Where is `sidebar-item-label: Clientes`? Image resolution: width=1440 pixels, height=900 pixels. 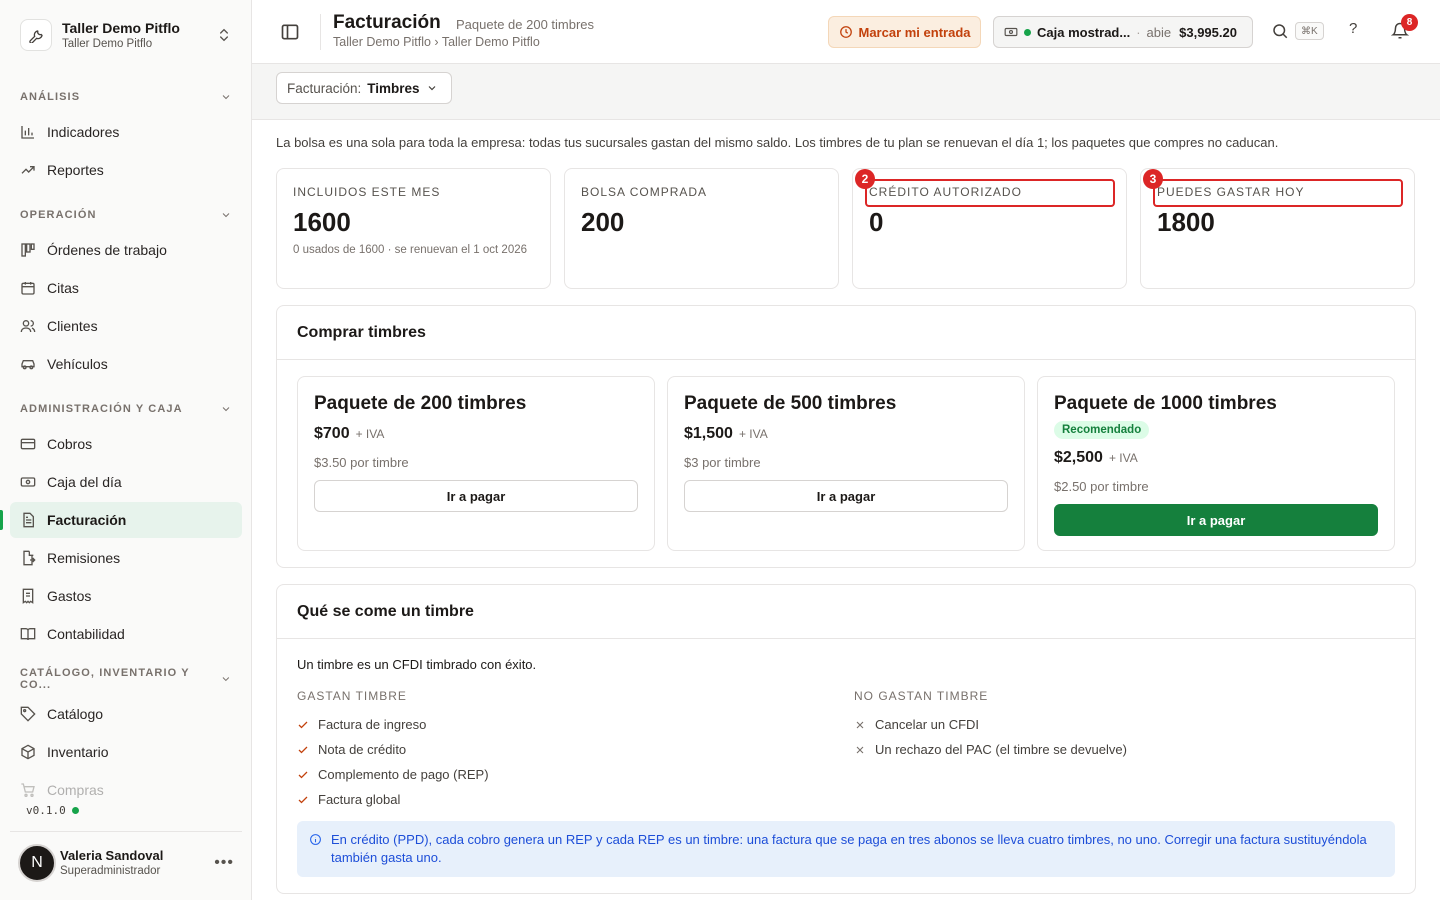 sidebar-item-label: Clientes is located at coordinates (72, 326).